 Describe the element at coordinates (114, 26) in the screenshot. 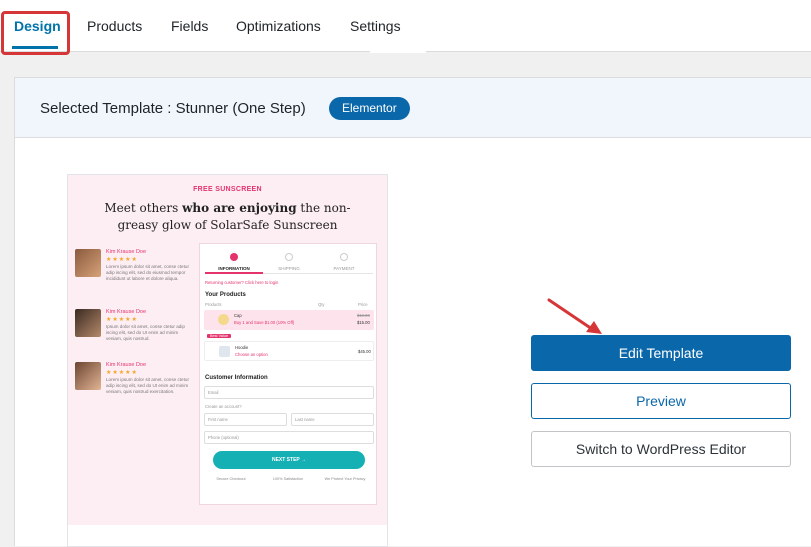

I see `tab-products: Products` at that location.